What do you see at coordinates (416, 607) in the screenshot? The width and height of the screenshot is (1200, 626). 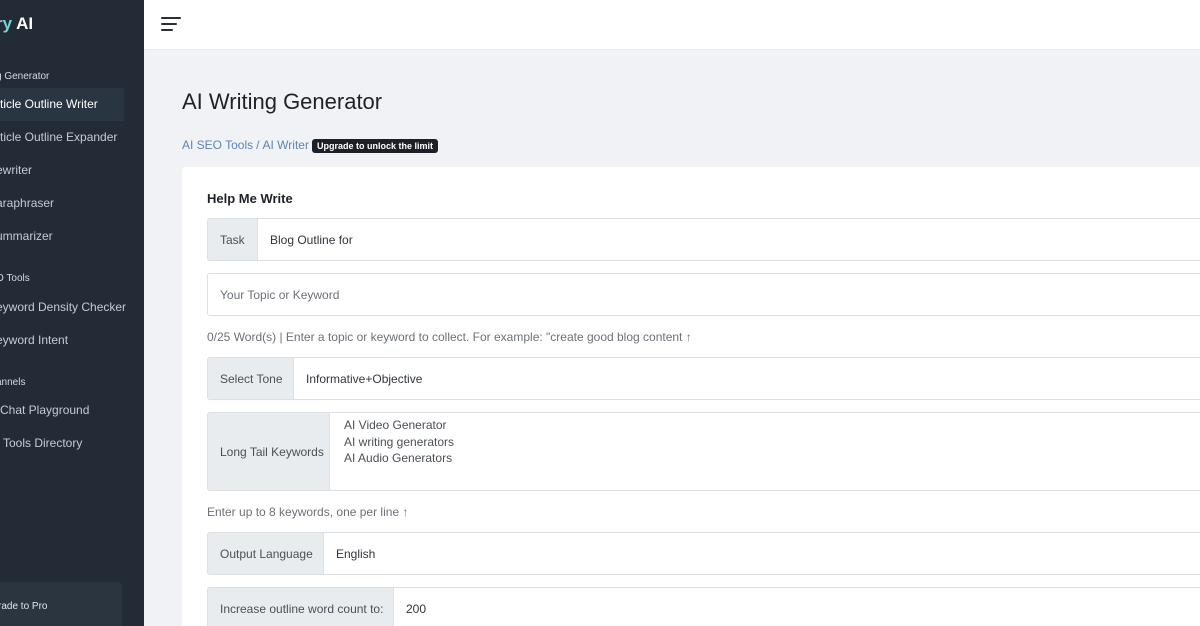 I see `word-count-input: 200` at bounding box center [416, 607].